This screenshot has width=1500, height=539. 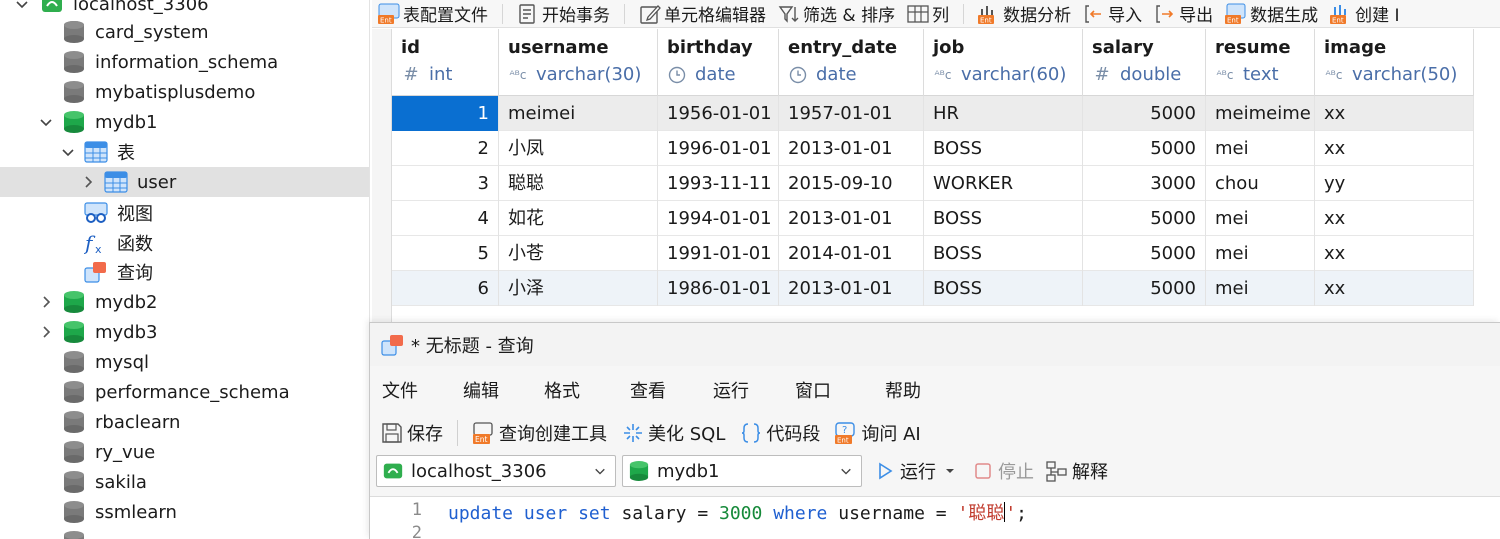 I want to click on import-button: 导入, so click(x=1112, y=13).